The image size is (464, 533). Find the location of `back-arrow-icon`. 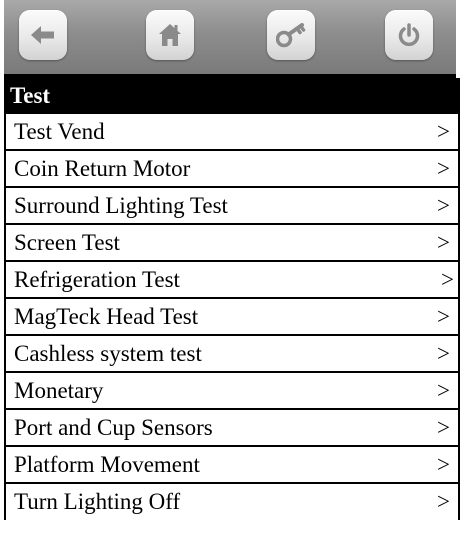

back-arrow-icon is located at coordinates (43, 35).